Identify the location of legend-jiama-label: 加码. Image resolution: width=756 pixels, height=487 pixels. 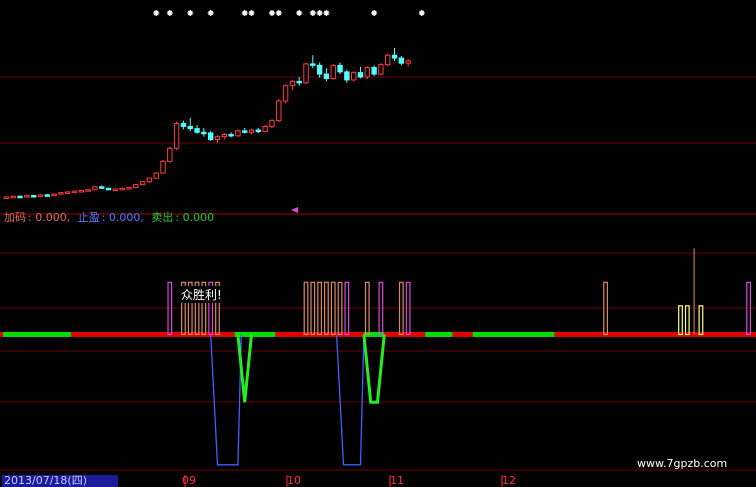
(15, 217).